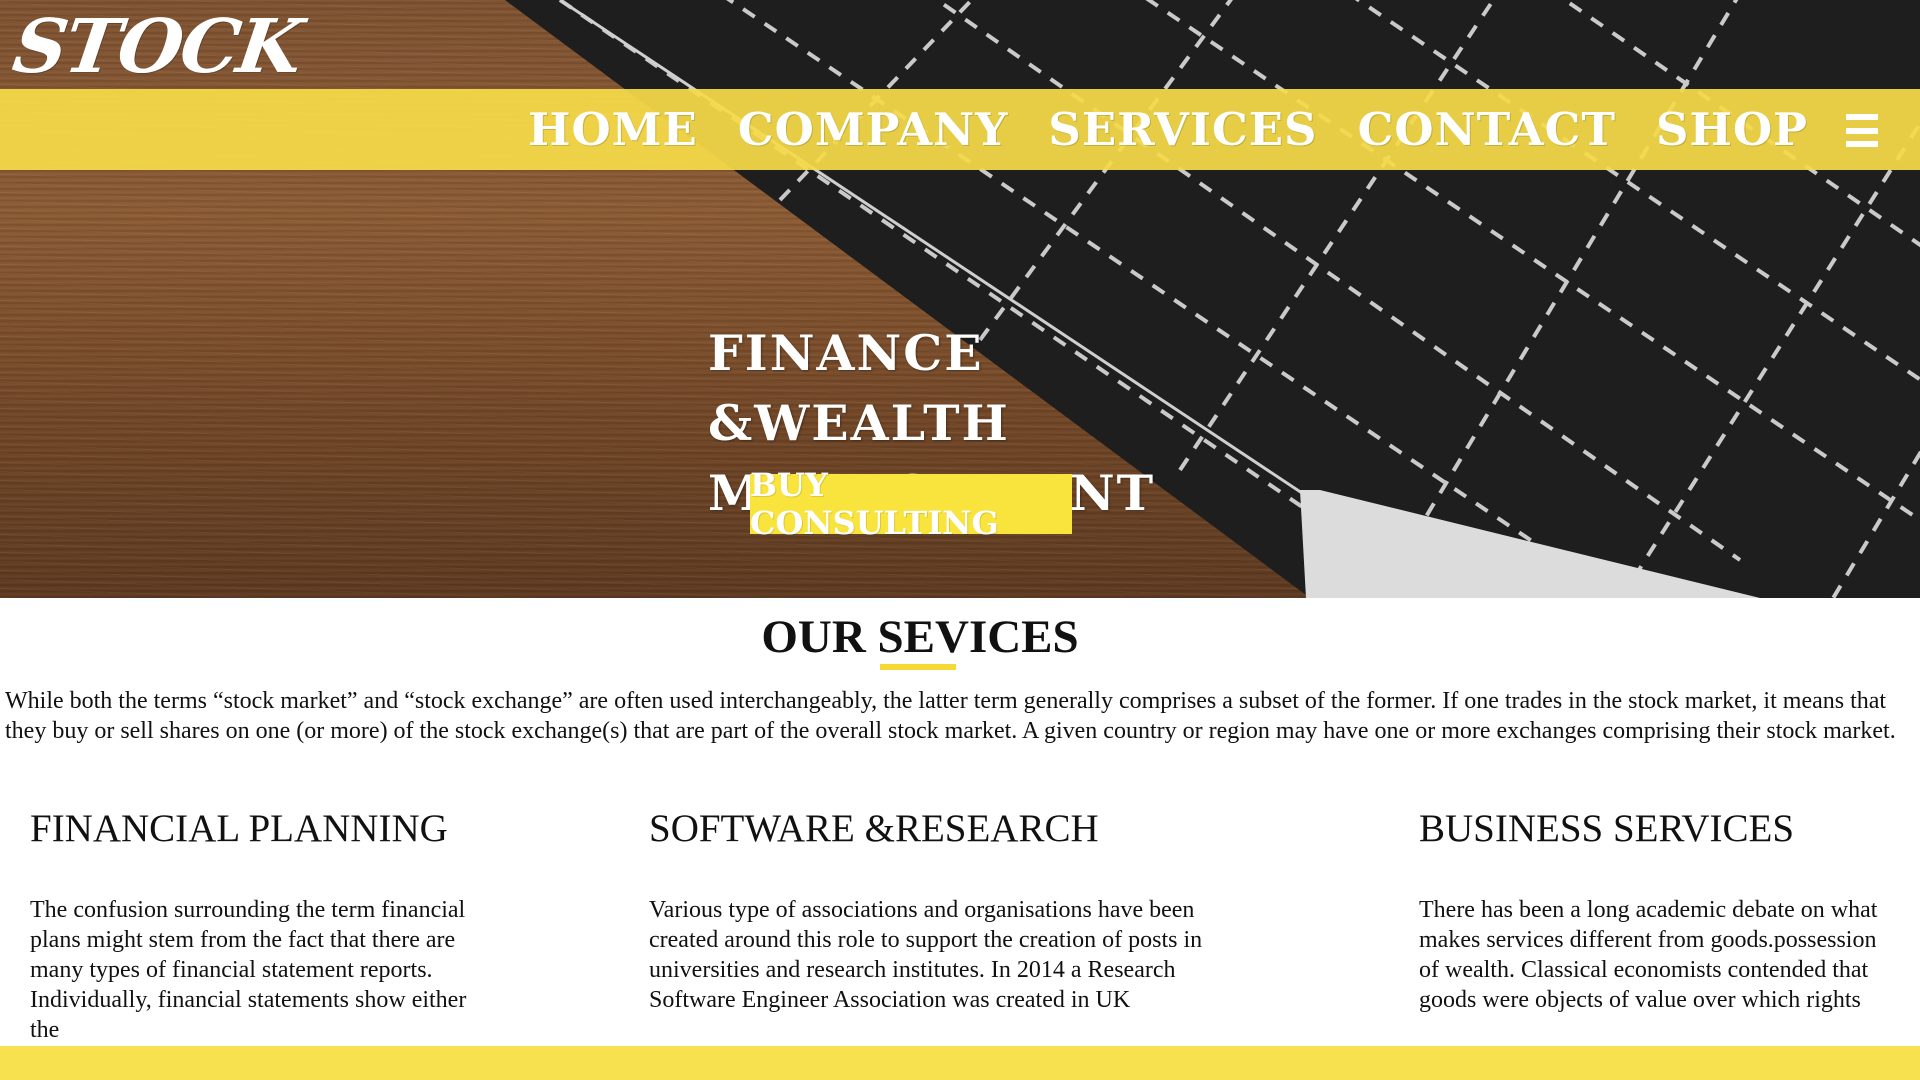 The image size is (1920, 1080). I want to click on nav-item-contact: CONTACT, so click(1487, 129).